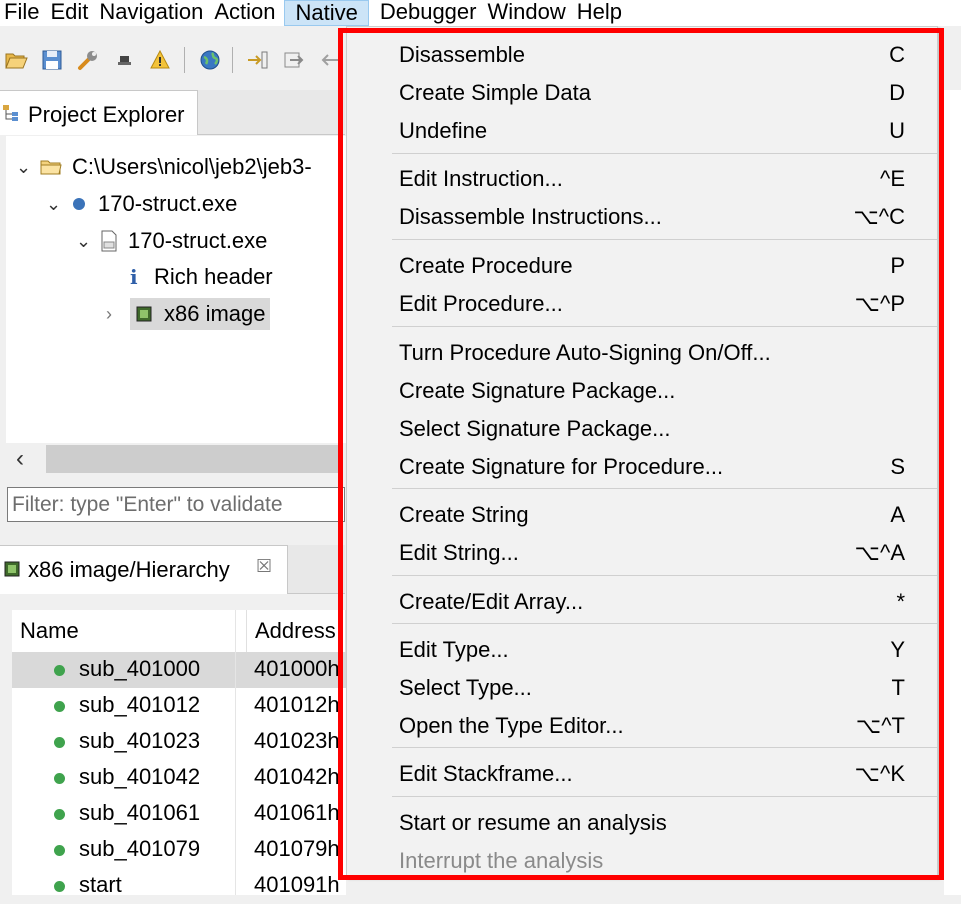 This screenshot has width=961, height=904. Describe the element at coordinates (25, 13) in the screenshot. I see `menu-file: File` at that location.